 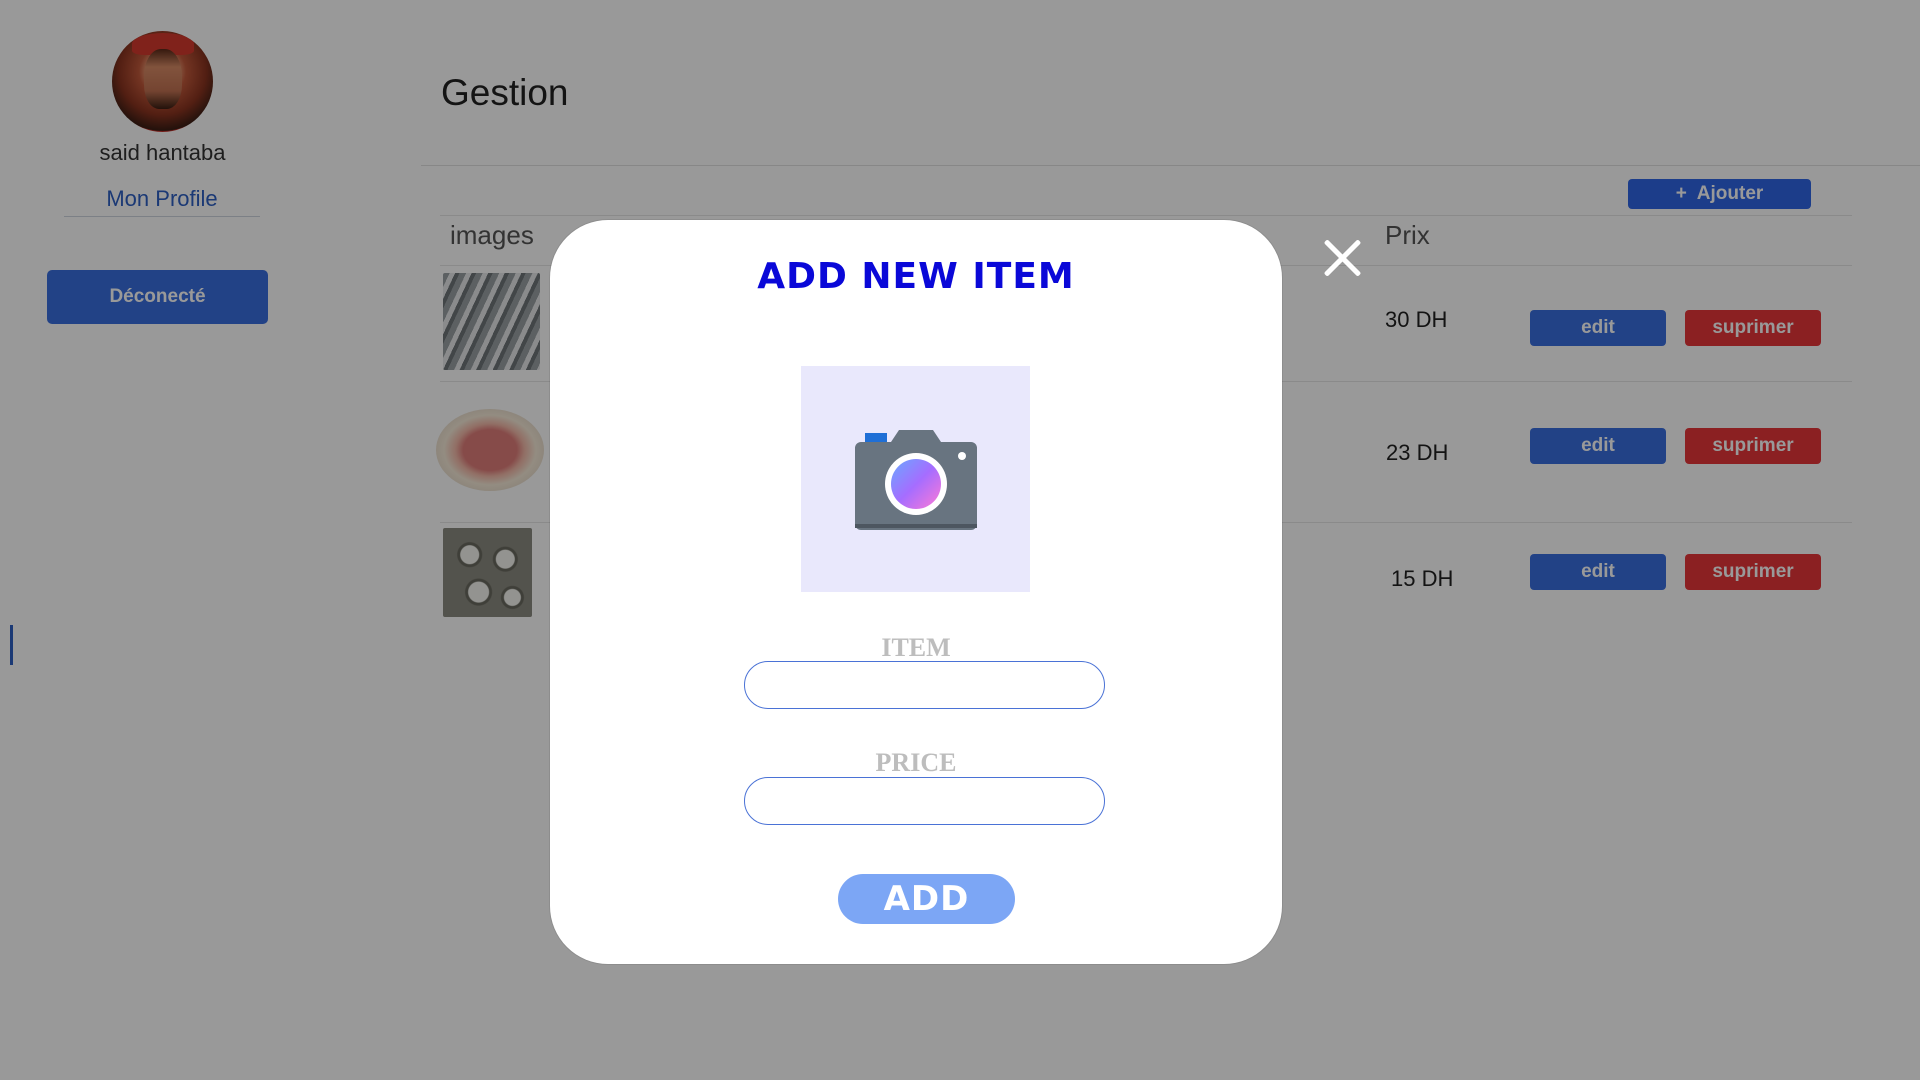 What do you see at coordinates (916, 276) in the screenshot?
I see `modal-title: ADD NEW ITEM` at bounding box center [916, 276].